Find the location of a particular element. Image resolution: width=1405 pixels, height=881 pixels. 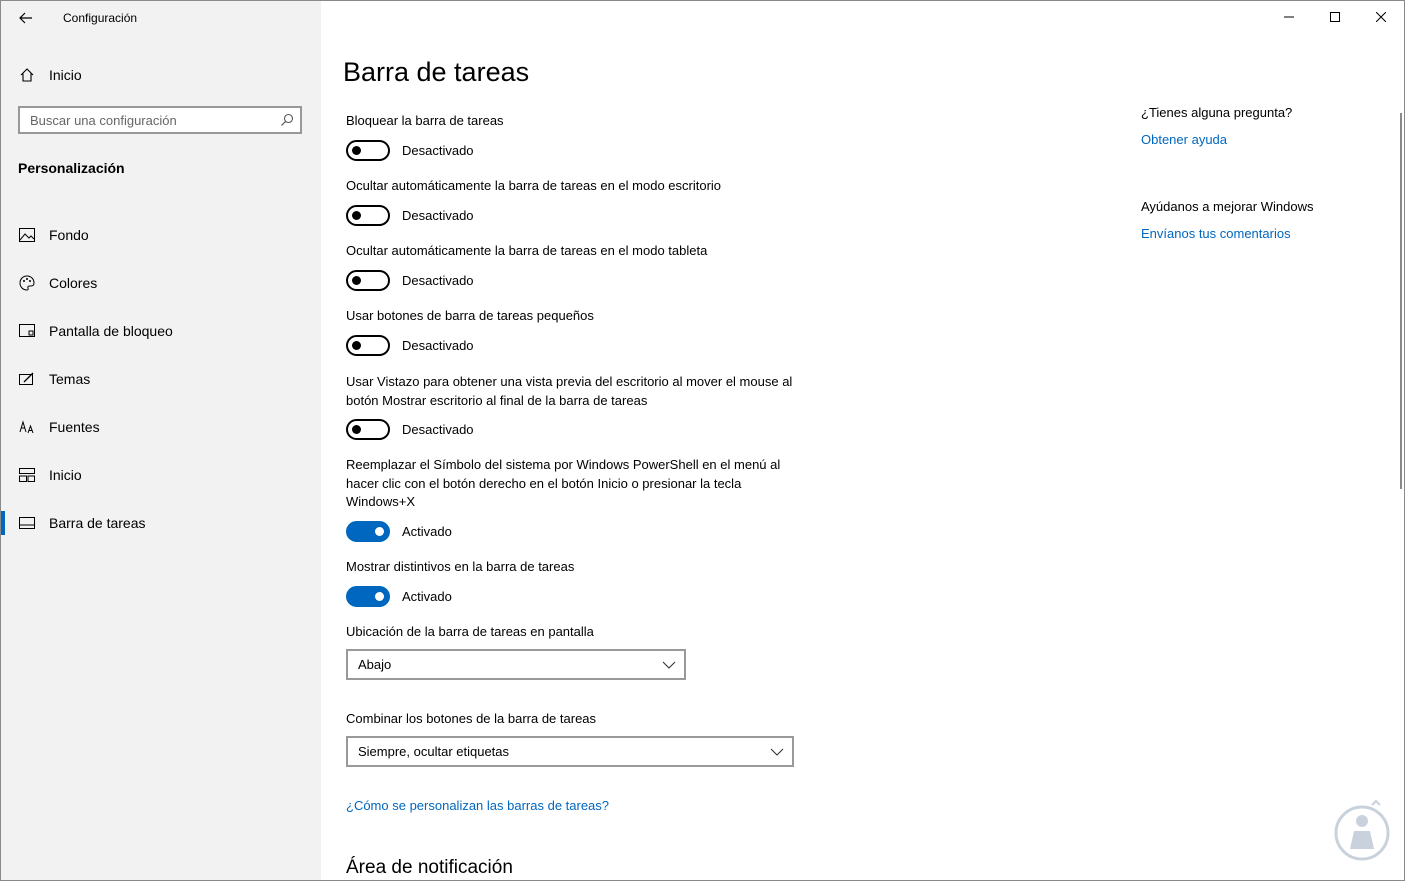

minimize-icon is located at coordinates (1289, 17).